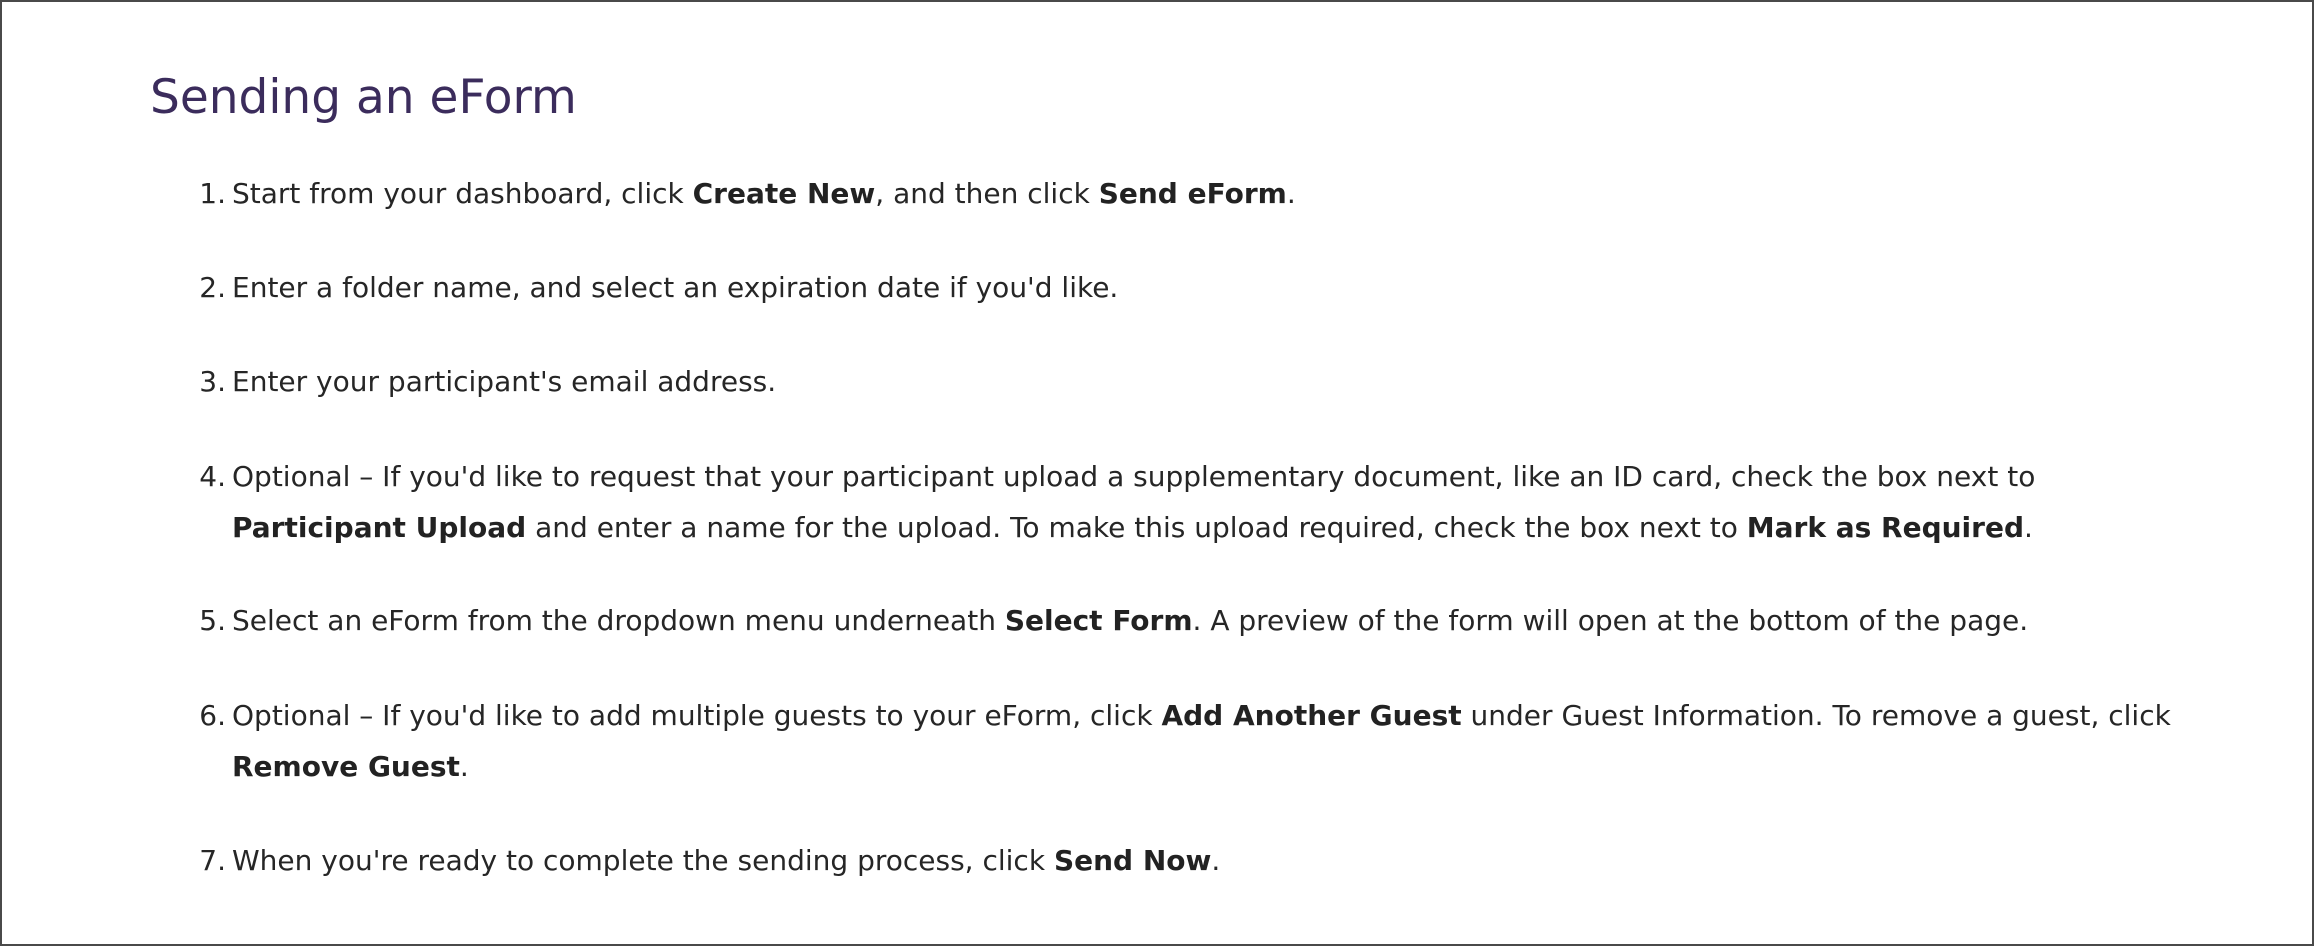  What do you see at coordinates (784, 193) in the screenshot?
I see `ui-term: Create New` at bounding box center [784, 193].